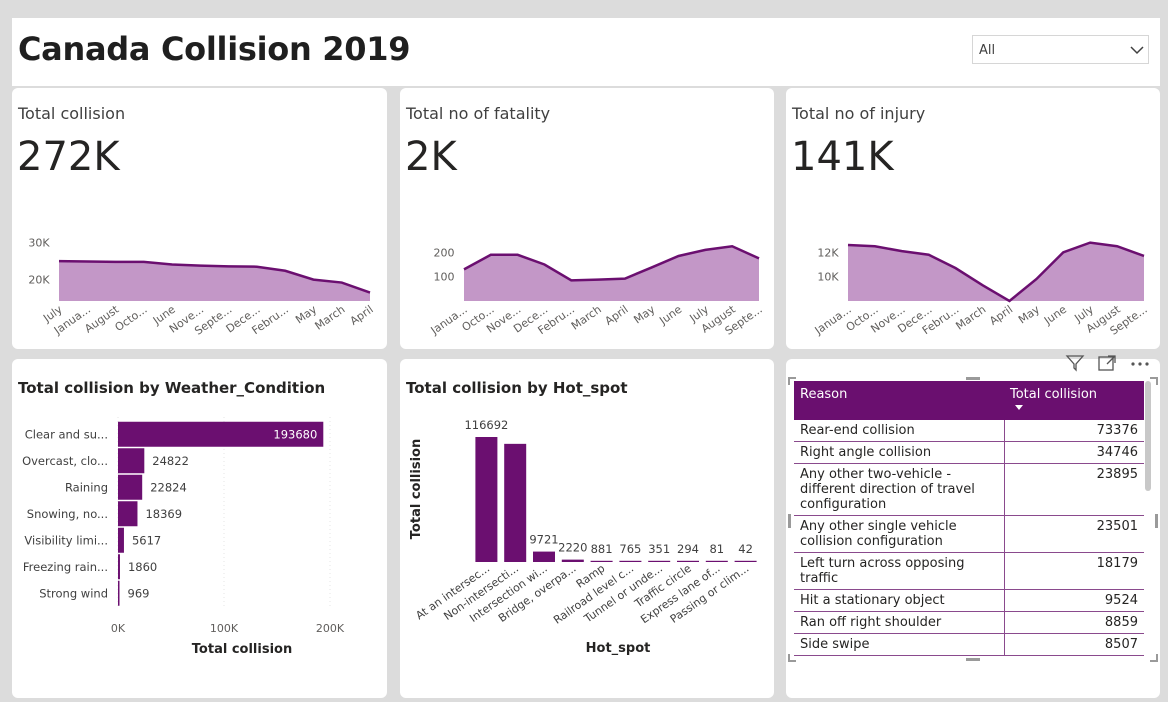 The width and height of the screenshot is (1168, 702). I want to click on data-label: 2220, so click(572, 548).